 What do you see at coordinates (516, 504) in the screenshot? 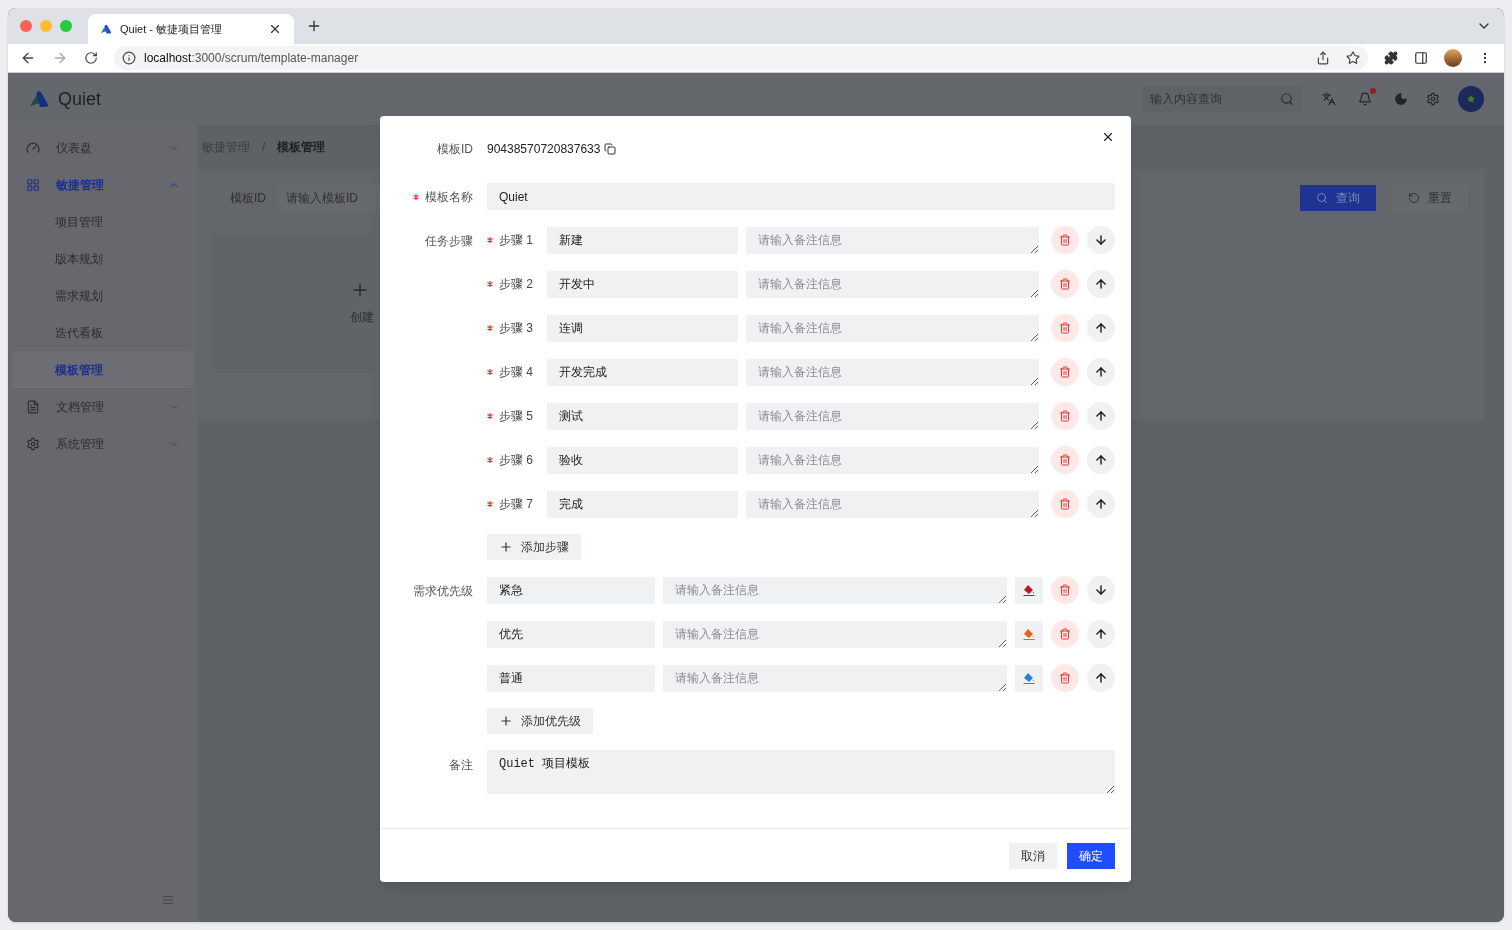
I see `step-label: 步骤 7` at bounding box center [516, 504].